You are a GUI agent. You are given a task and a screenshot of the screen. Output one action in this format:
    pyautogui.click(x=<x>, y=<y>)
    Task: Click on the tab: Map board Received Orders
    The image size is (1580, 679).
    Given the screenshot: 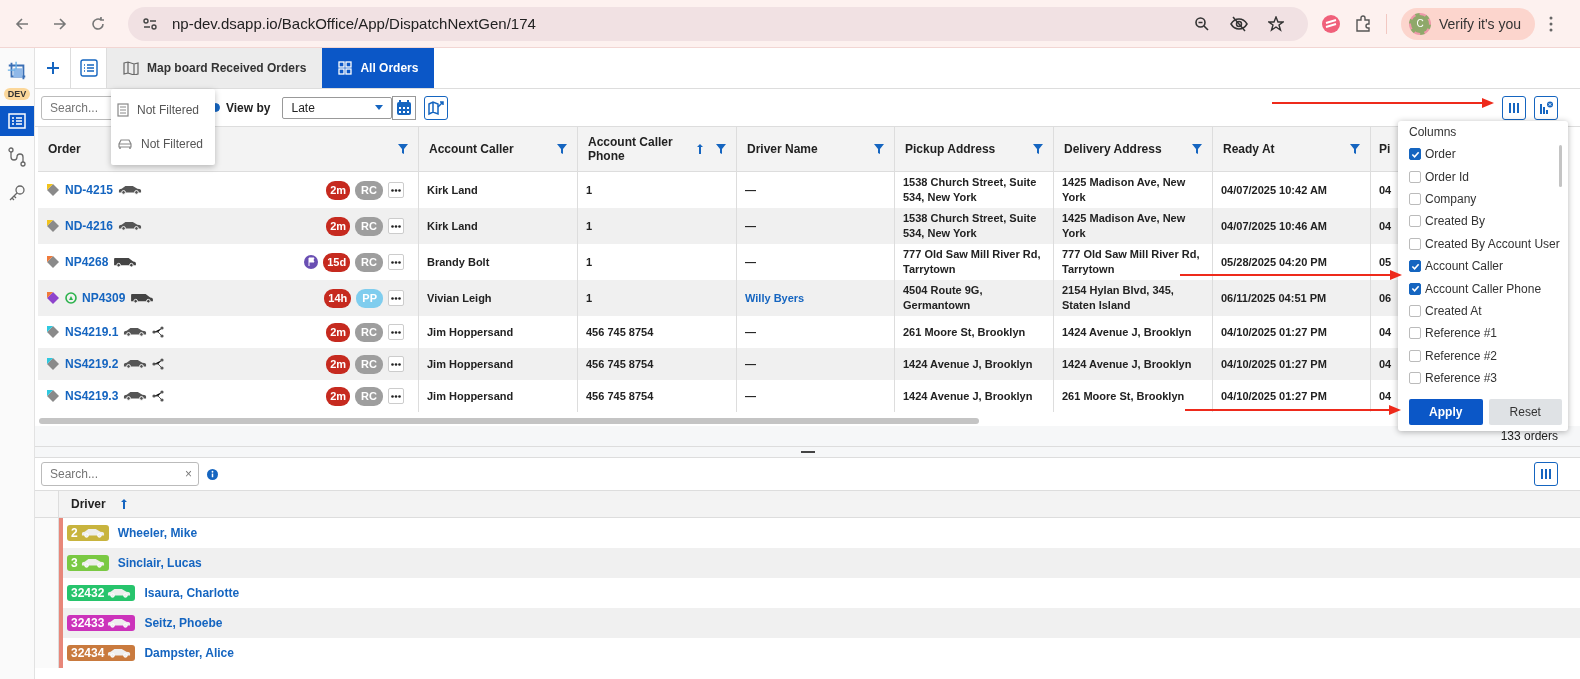 What is the action you would take?
    pyautogui.click(x=215, y=68)
    